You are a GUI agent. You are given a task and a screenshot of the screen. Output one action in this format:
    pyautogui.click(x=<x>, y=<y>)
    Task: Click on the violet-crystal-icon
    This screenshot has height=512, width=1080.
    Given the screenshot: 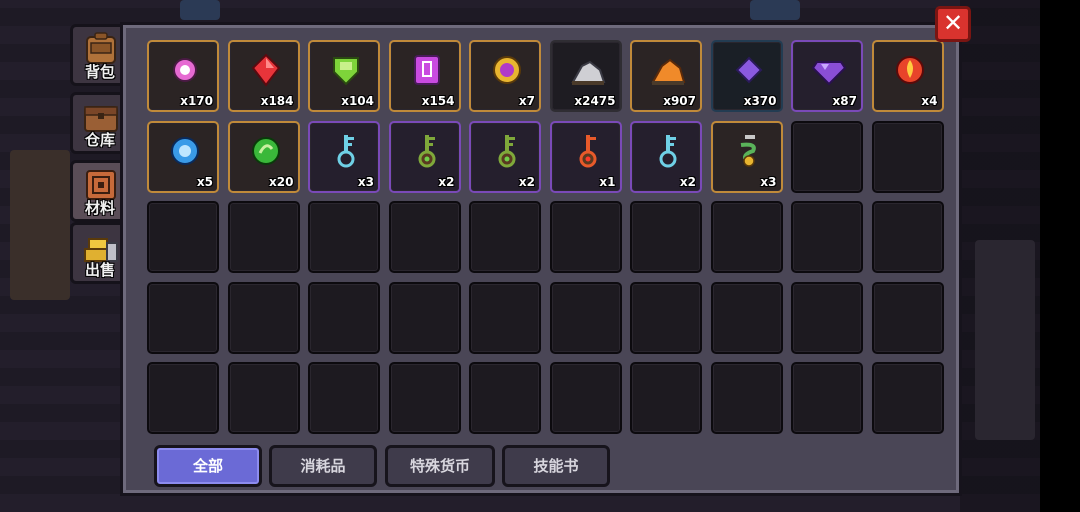 What is the action you would take?
    pyautogui.click(x=748, y=70)
    